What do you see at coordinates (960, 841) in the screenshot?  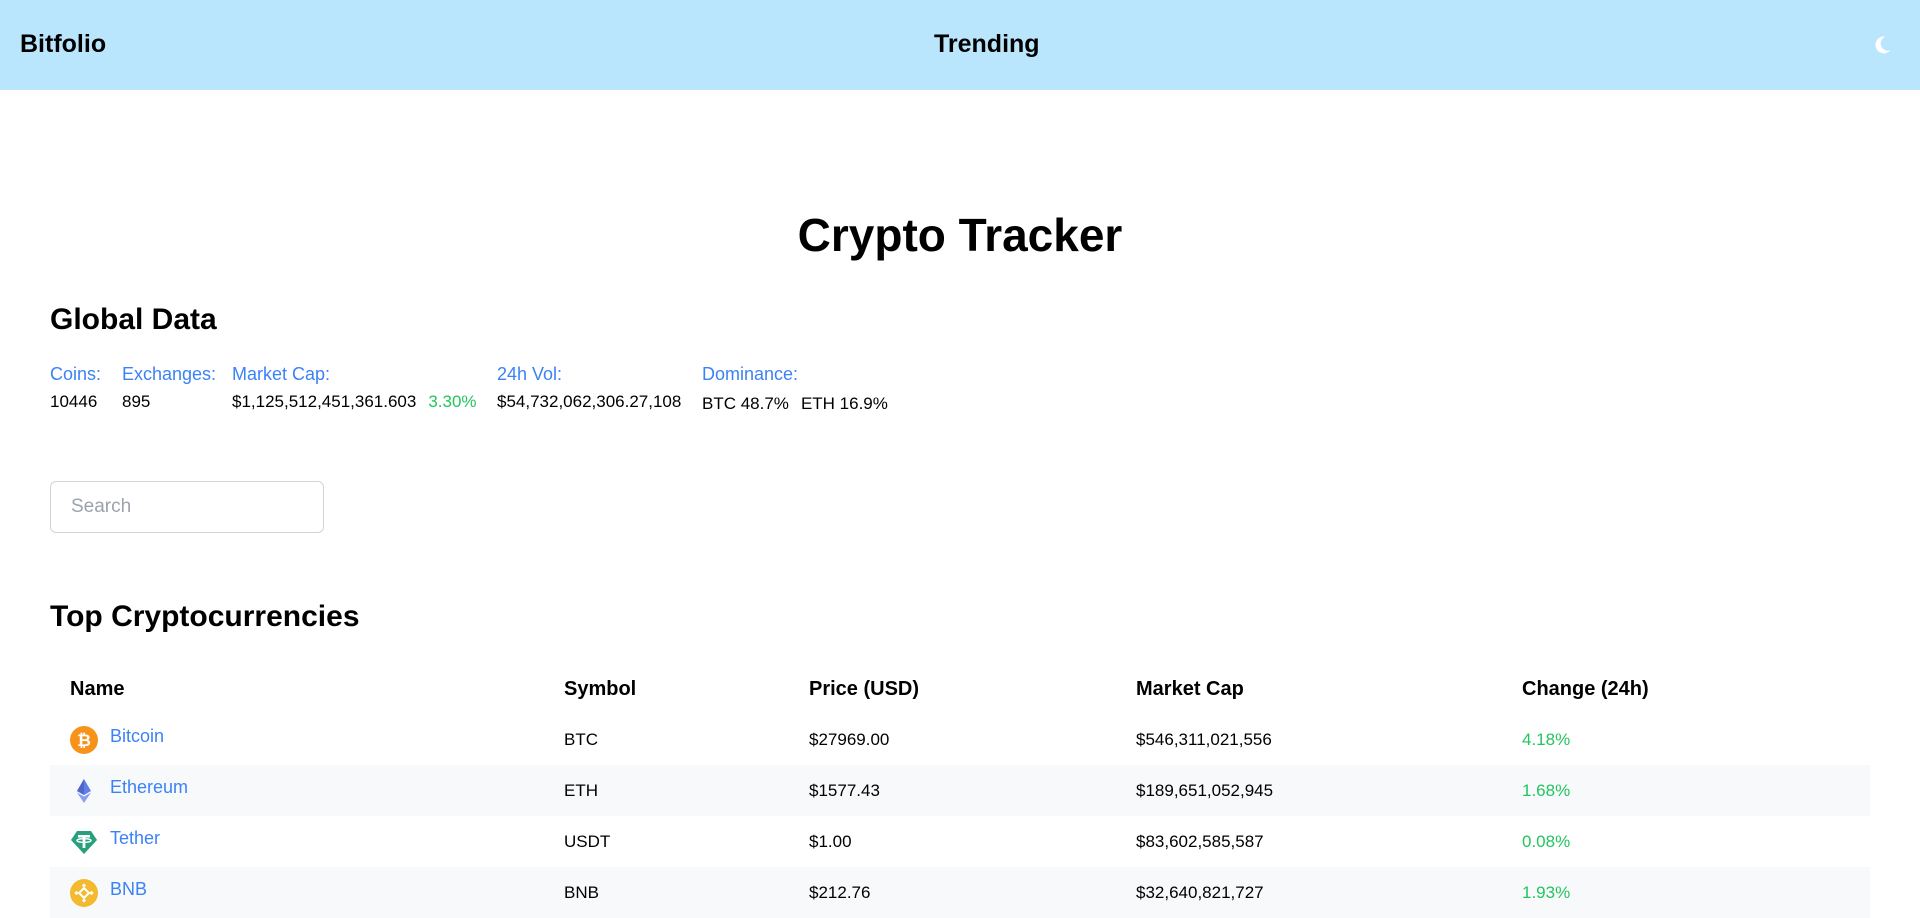 I see `table-row: Tether USDT $1.00 $83,602,585,587 0.08%` at bounding box center [960, 841].